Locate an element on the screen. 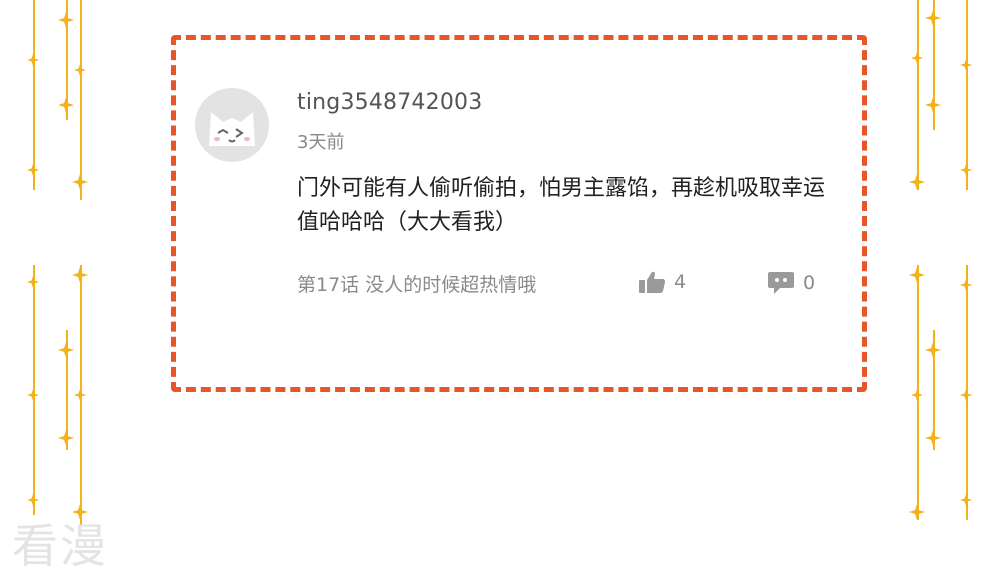 The height and width of the screenshot is (582, 1000). reply-count: 0 is located at coordinates (809, 283).